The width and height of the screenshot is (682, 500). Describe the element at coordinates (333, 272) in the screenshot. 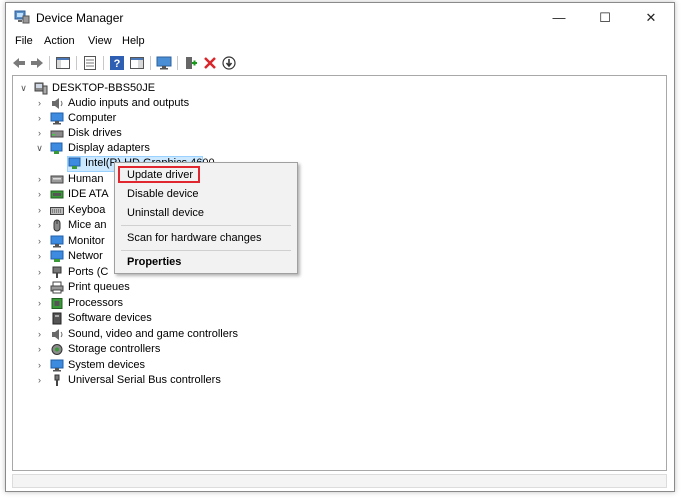

I see `tree-item-ports: › Ports (C` at that location.